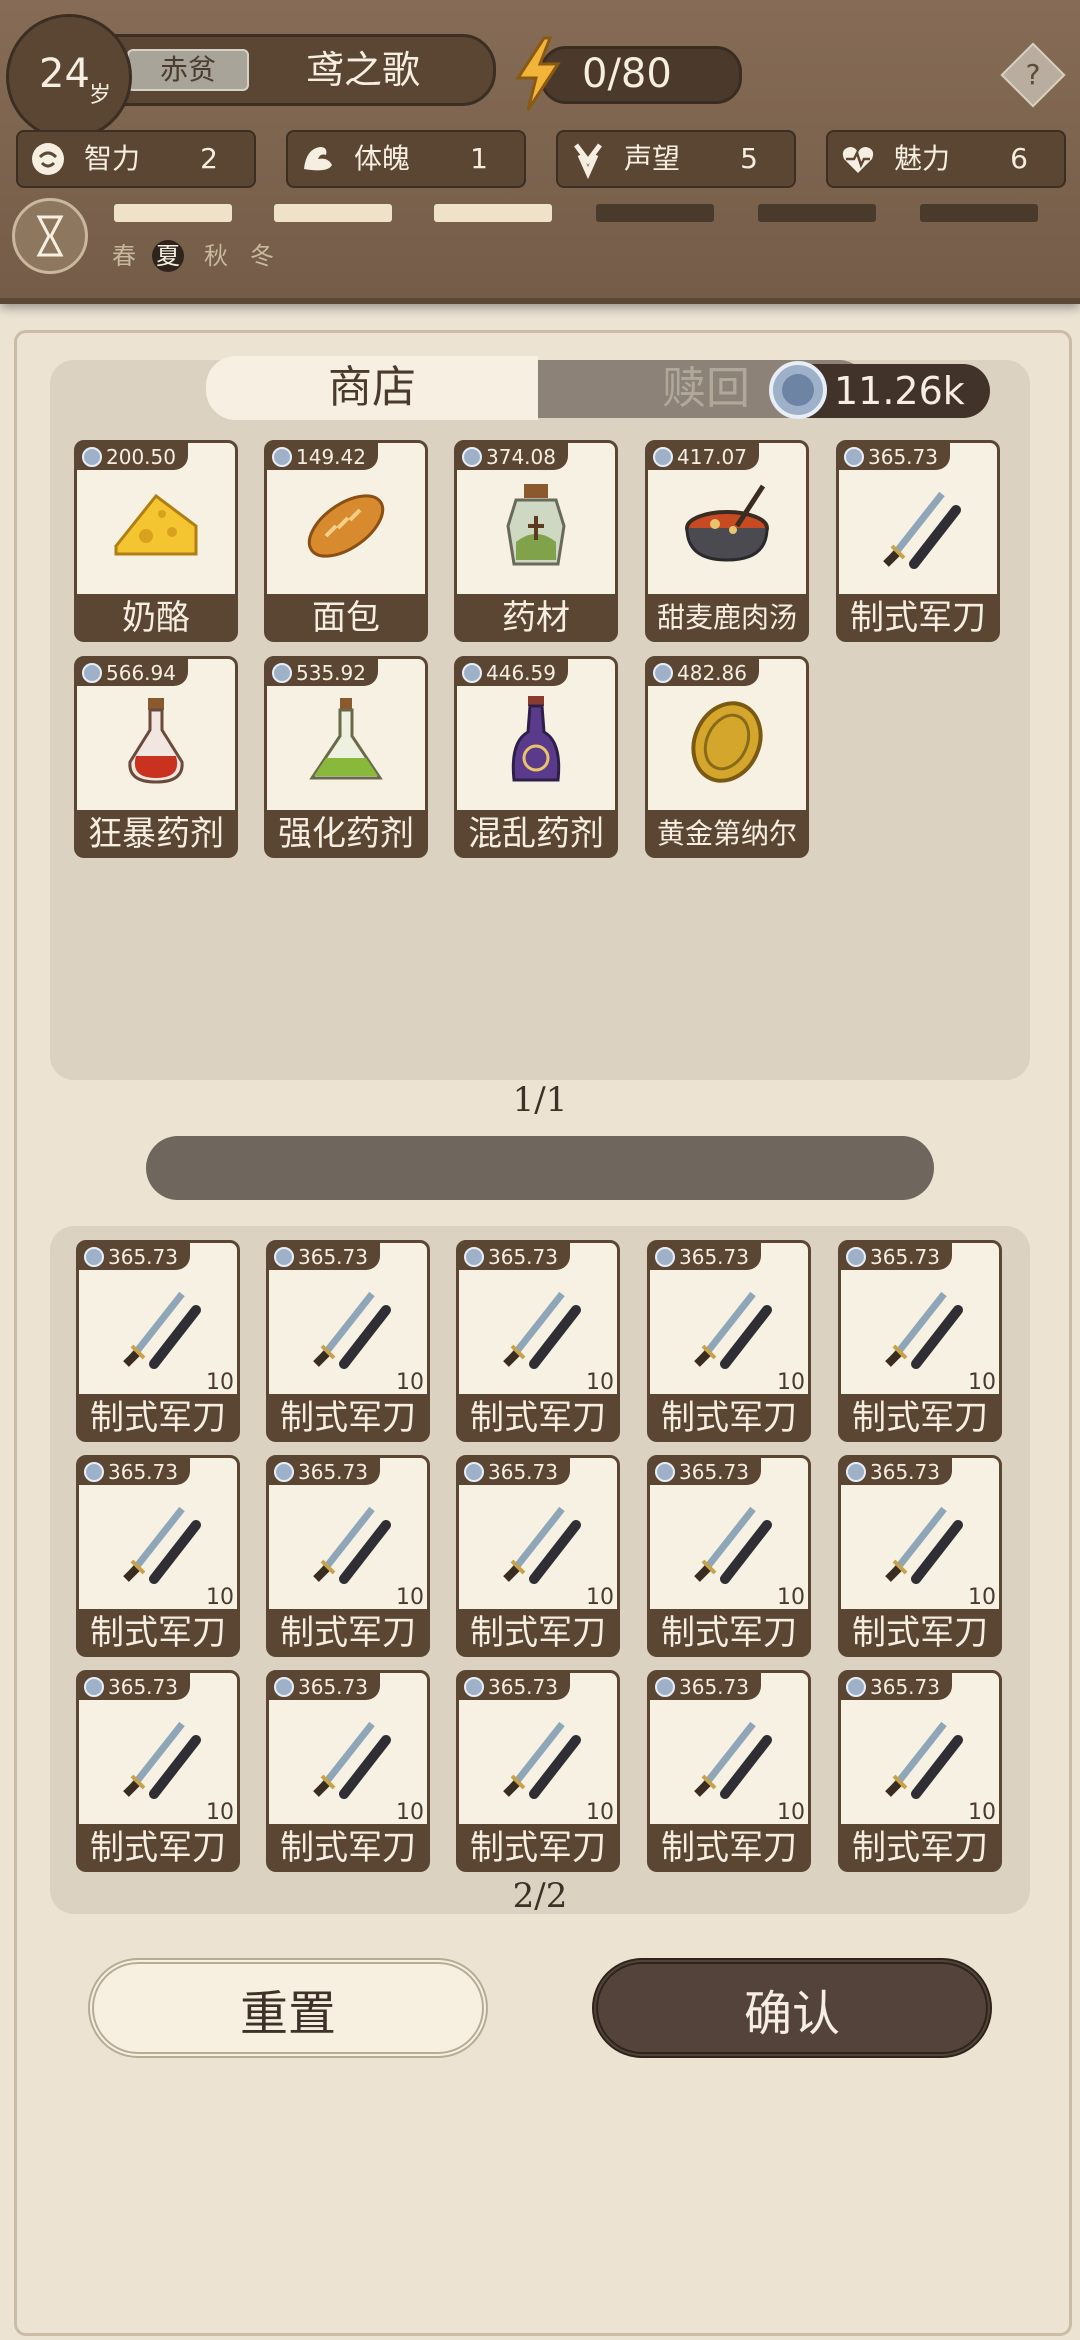  I want to click on confirm-button: 确认, so click(792, 2008).